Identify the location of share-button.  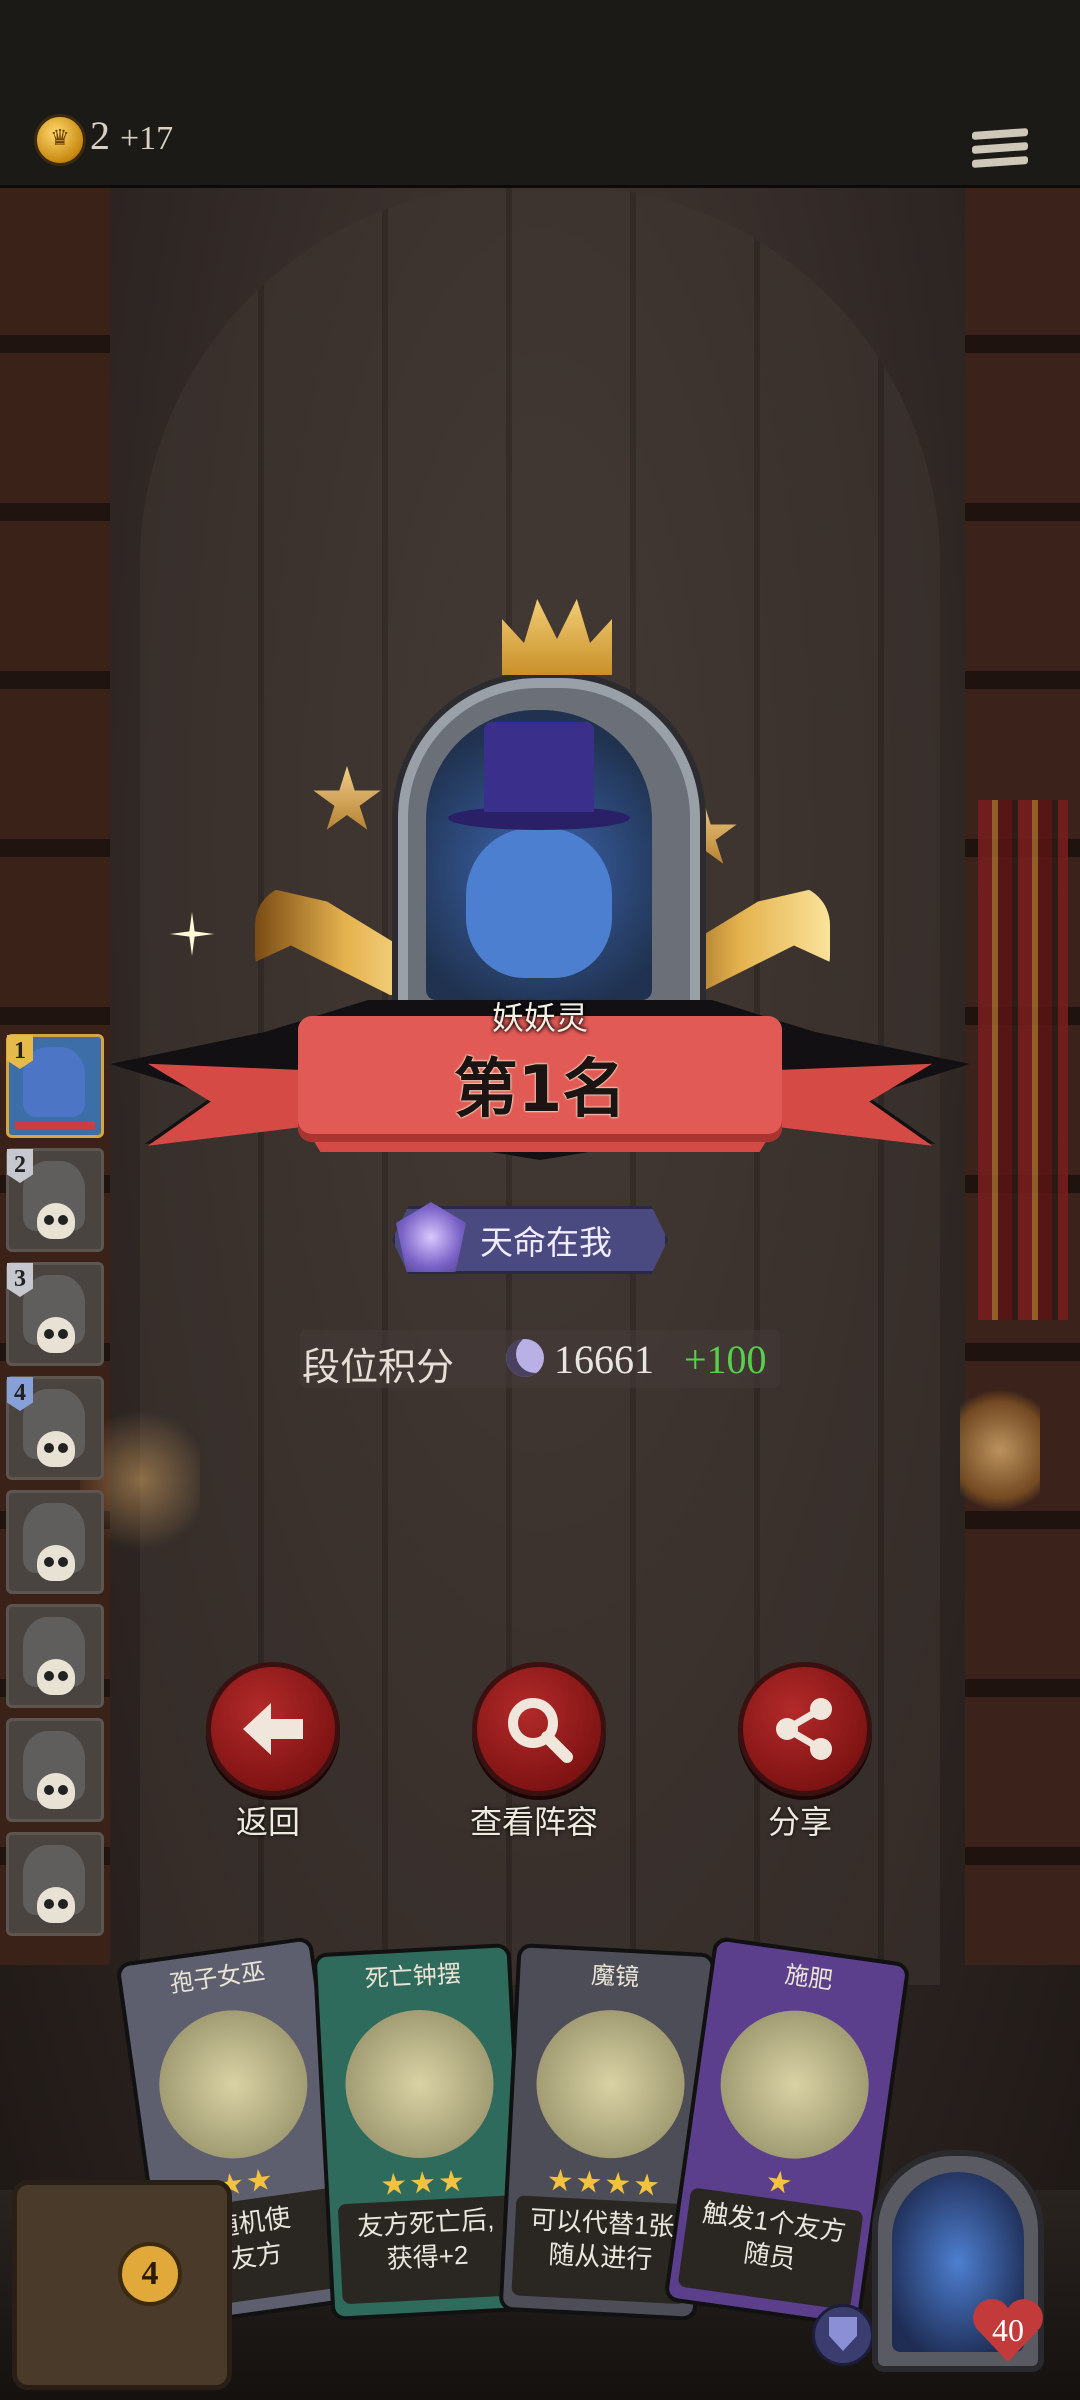
(805, 1729).